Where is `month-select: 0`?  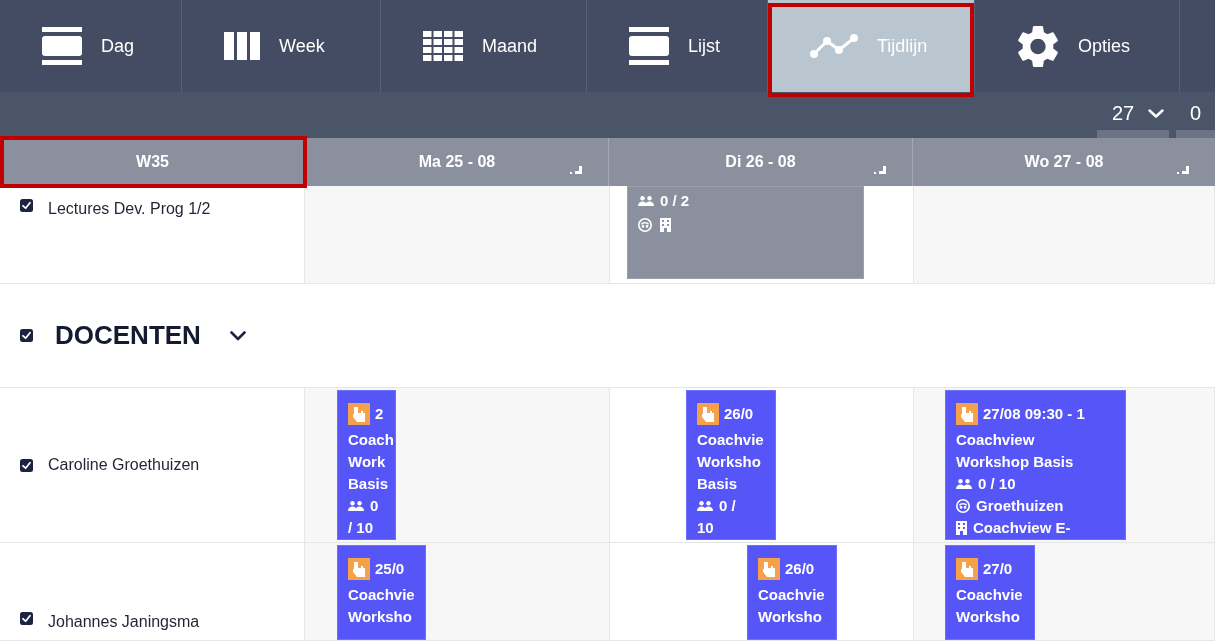
month-select: 0 is located at coordinates (1195, 117).